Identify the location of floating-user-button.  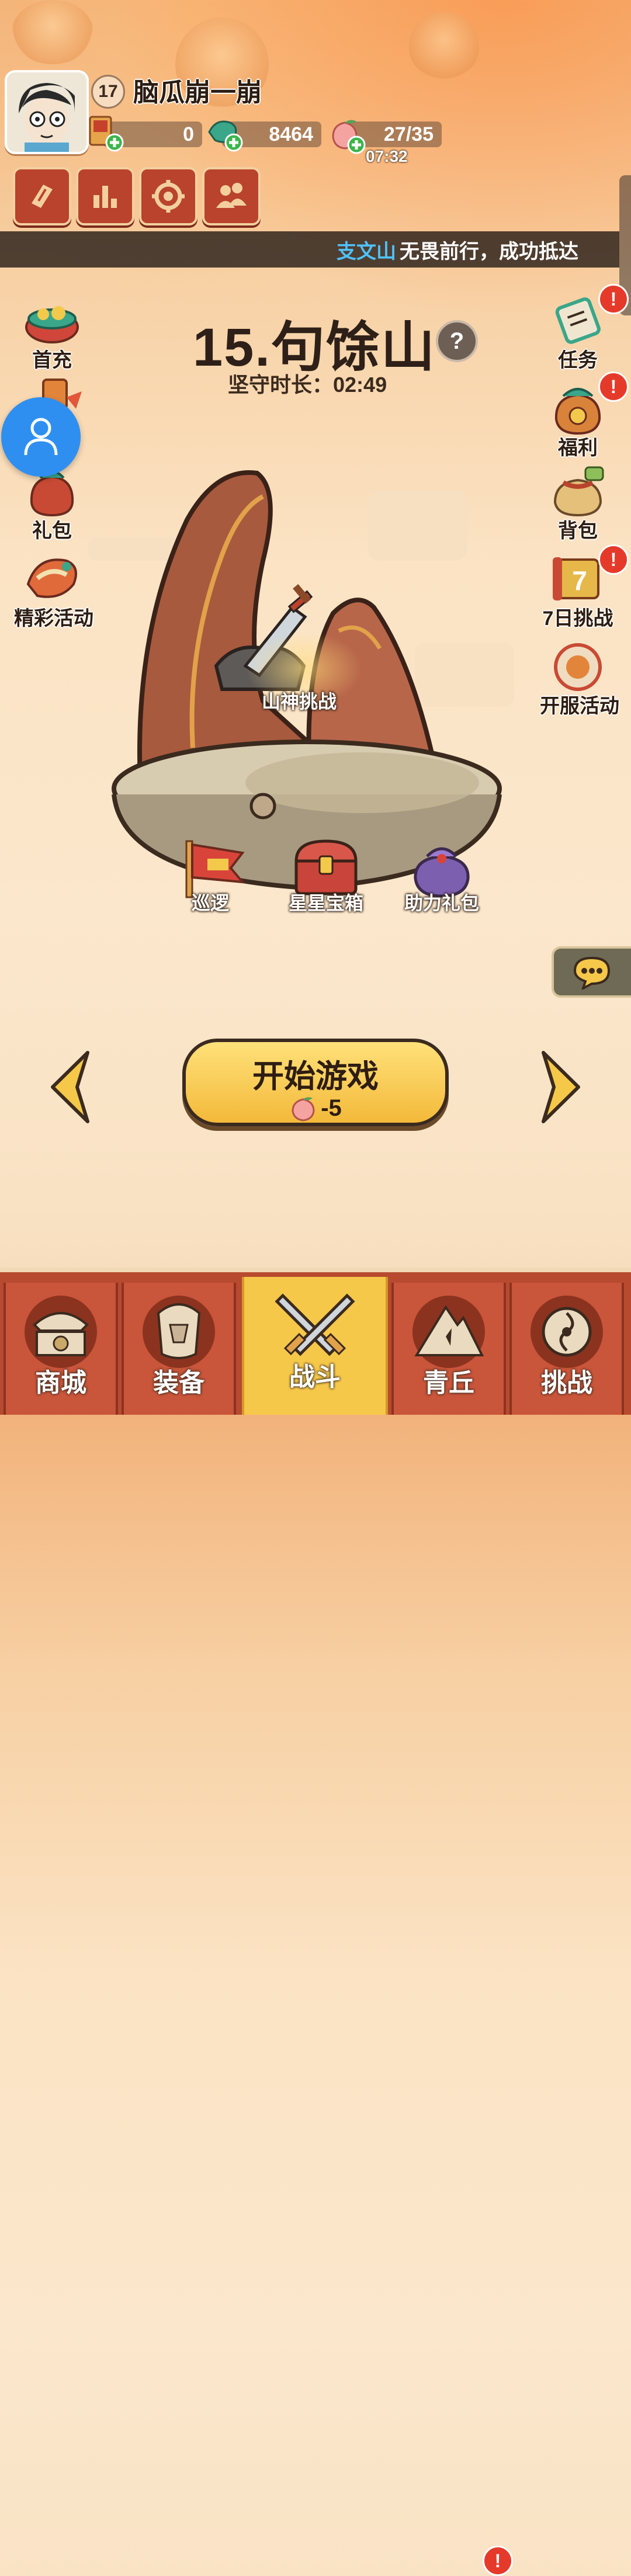
(41, 437).